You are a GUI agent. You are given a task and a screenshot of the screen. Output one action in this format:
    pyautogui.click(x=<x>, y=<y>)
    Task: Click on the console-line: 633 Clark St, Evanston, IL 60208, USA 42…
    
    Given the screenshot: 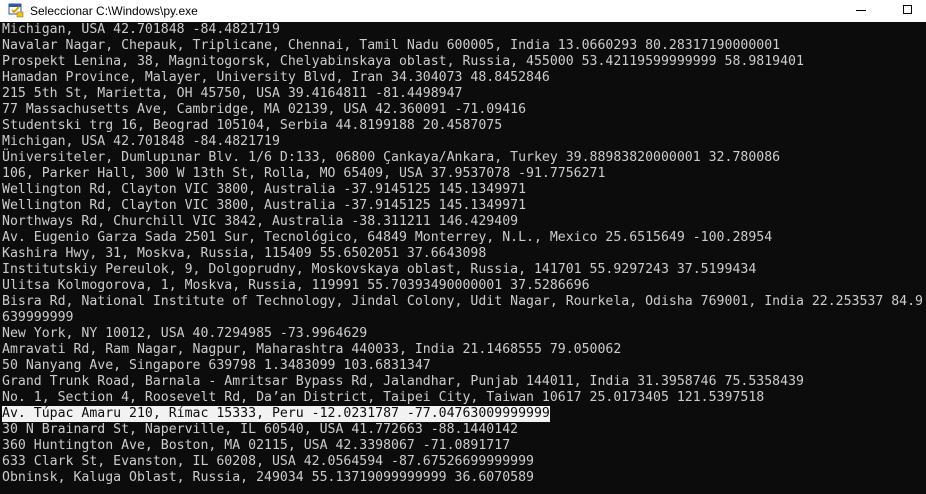 What is the action you would take?
    pyautogui.click(x=268, y=462)
    